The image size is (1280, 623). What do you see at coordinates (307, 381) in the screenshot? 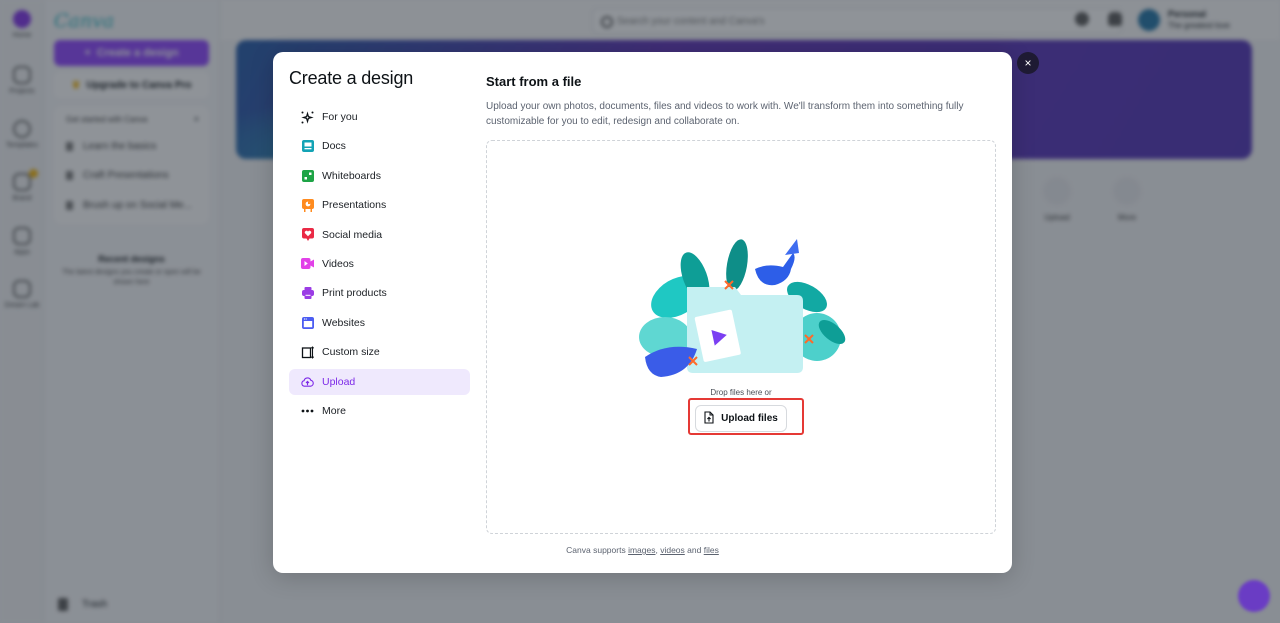
I see `cloud-upload-icon` at bounding box center [307, 381].